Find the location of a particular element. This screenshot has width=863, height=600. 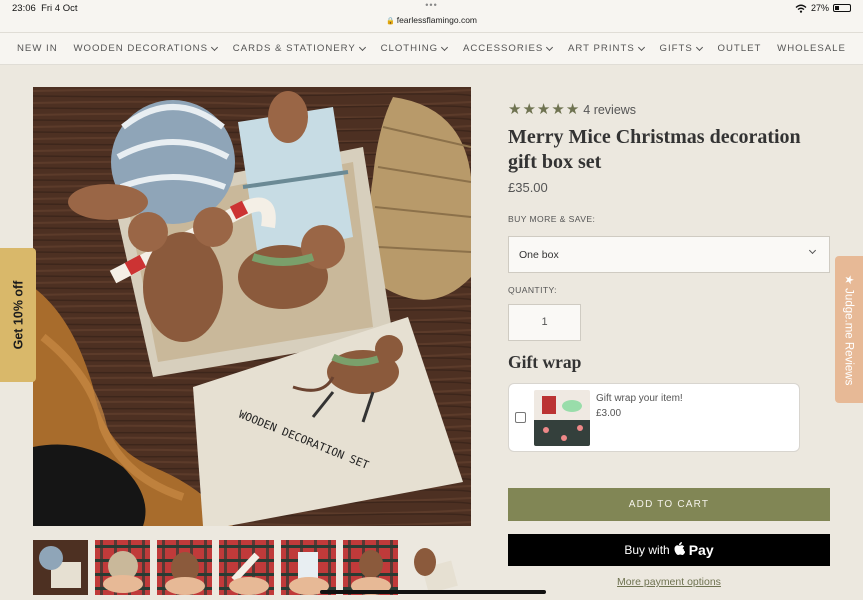

reviews-tab-label: ★ Judge.me Reviews is located at coordinates (848, 329).